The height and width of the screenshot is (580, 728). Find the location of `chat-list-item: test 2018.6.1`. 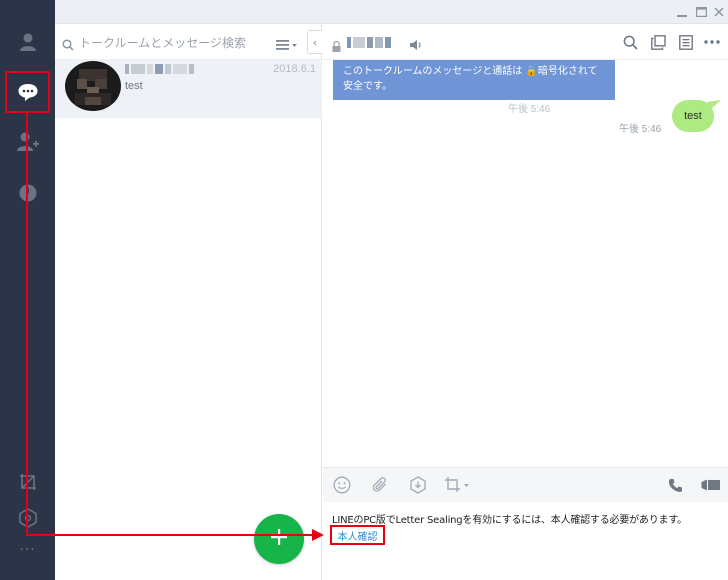

chat-list-item: test 2018.6.1 is located at coordinates (188, 89).